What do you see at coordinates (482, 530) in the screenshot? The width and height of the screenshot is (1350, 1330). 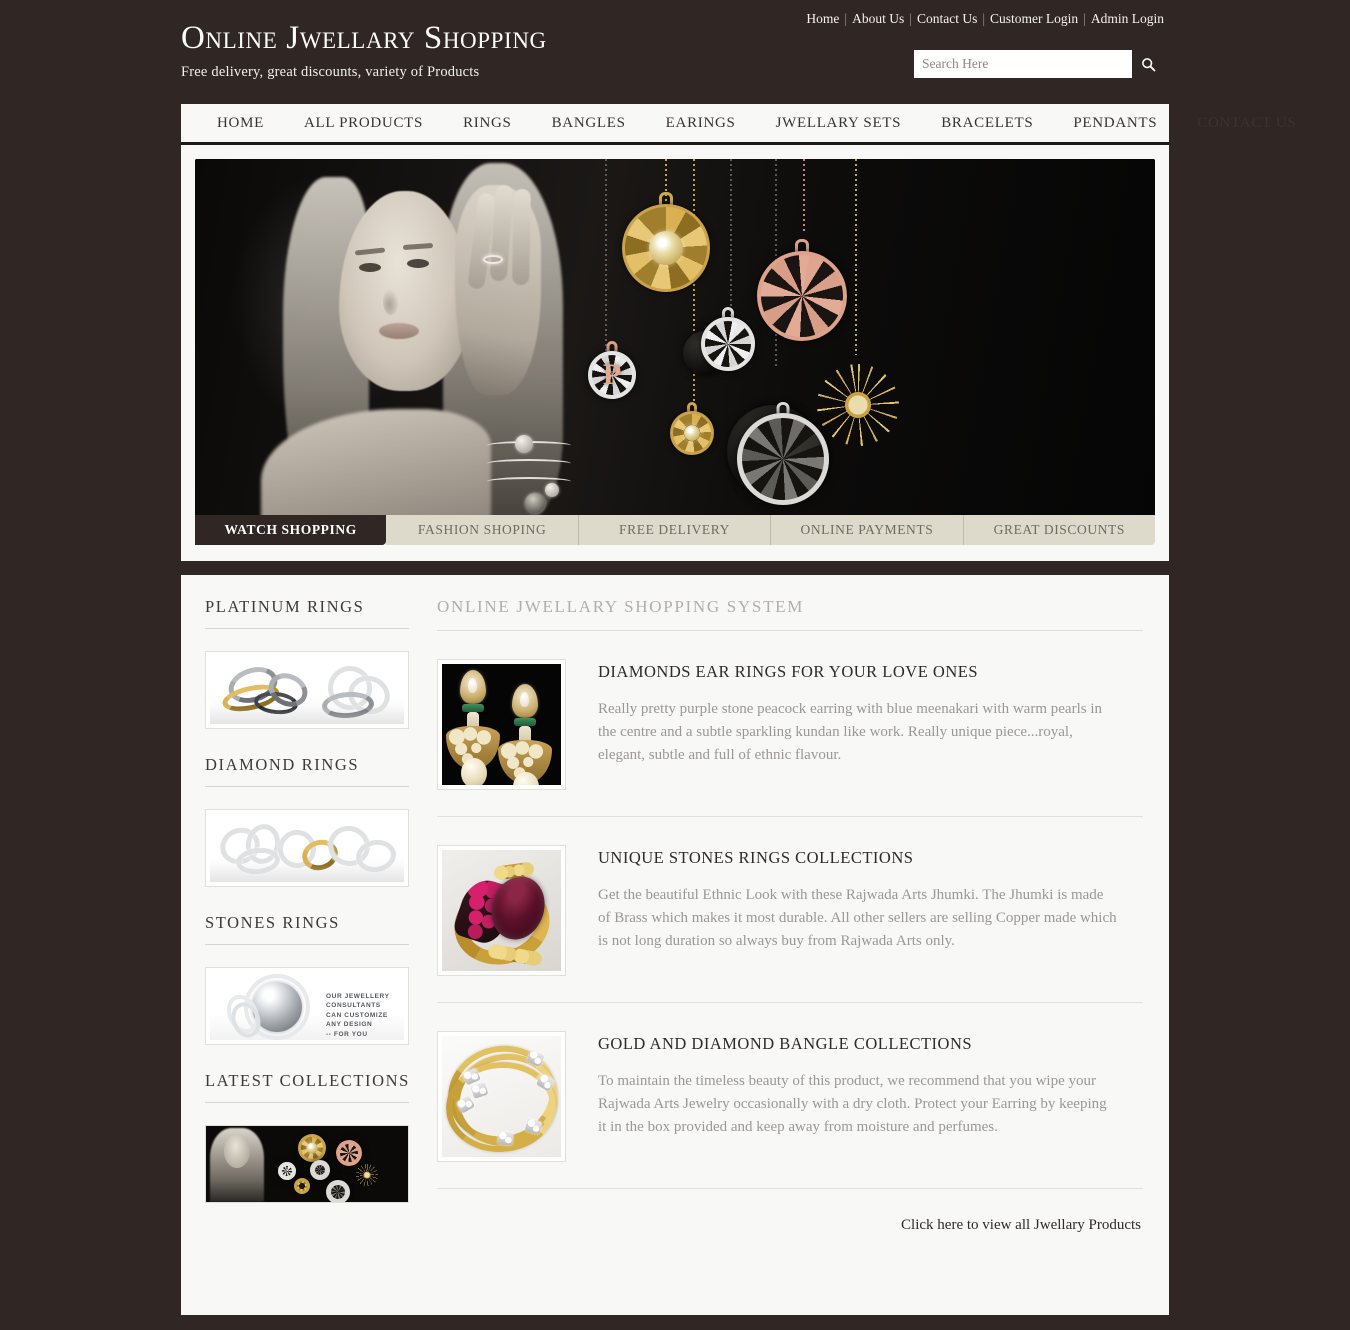 I see `tab-fashion-shoping: FASHION SHOPING` at bounding box center [482, 530].